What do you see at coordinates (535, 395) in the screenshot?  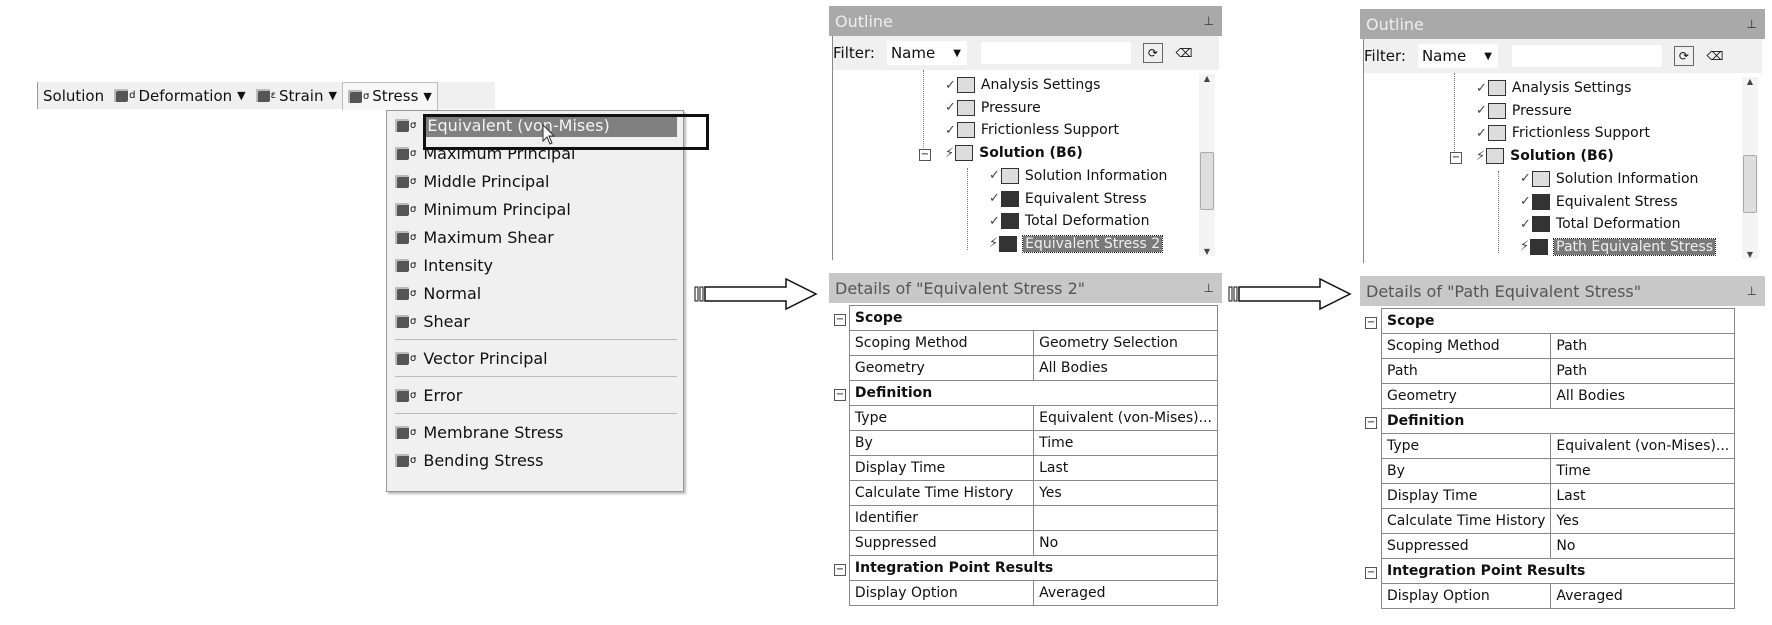 I see `menu-item-error: σ Error` at bounding box center [535, 395].